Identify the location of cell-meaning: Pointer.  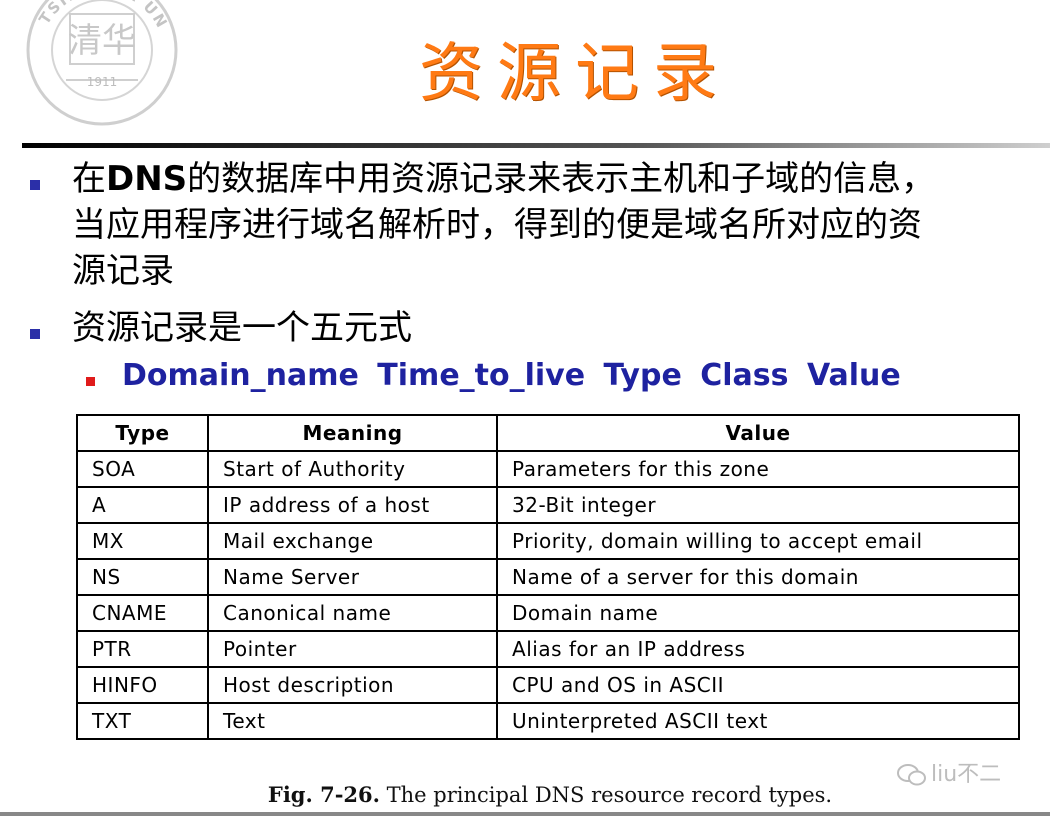
(352, 649).